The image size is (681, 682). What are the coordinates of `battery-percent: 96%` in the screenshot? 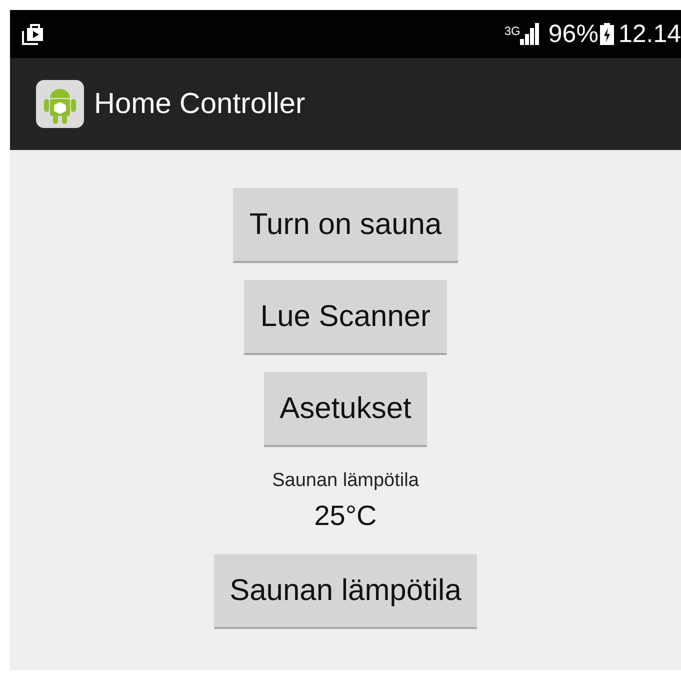 It's located at (573, 34).